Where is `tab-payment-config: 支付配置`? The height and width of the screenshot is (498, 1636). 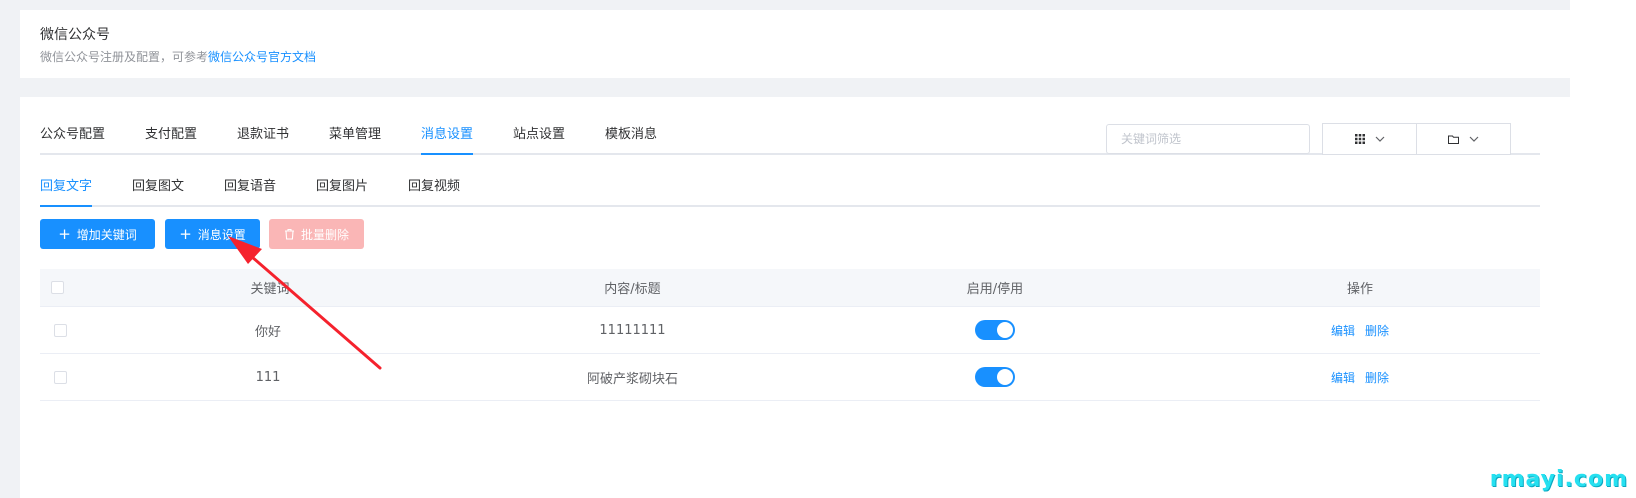 tab-payment-config: 支付配置 is located at coordinates (171, 138).